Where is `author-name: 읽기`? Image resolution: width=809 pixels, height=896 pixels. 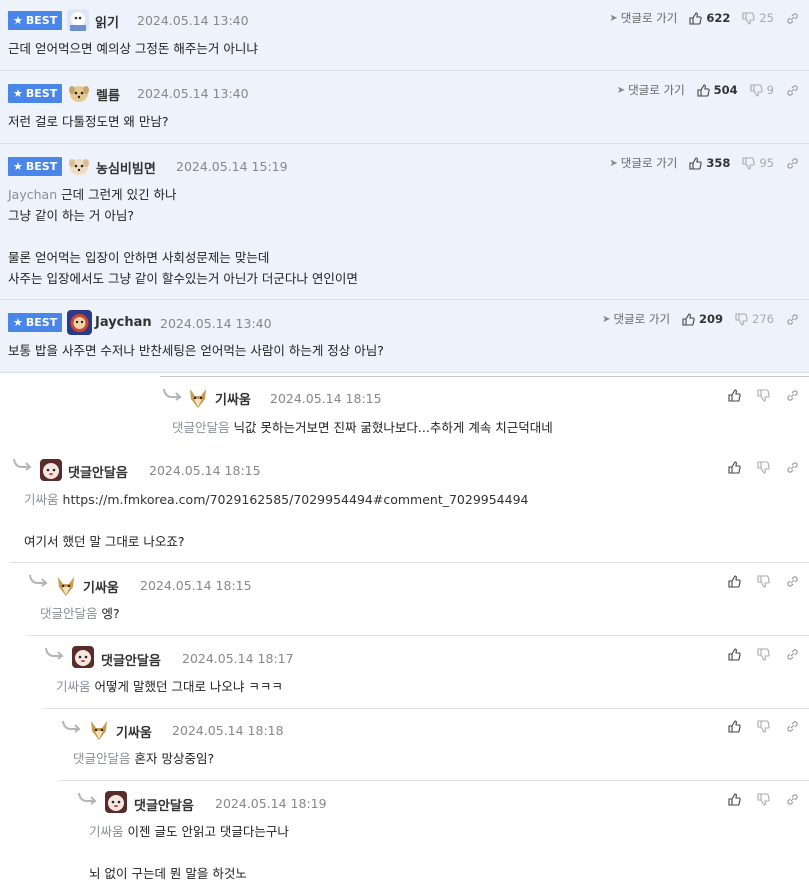
author-name: 읽기 is located at coordinates (107, 21).